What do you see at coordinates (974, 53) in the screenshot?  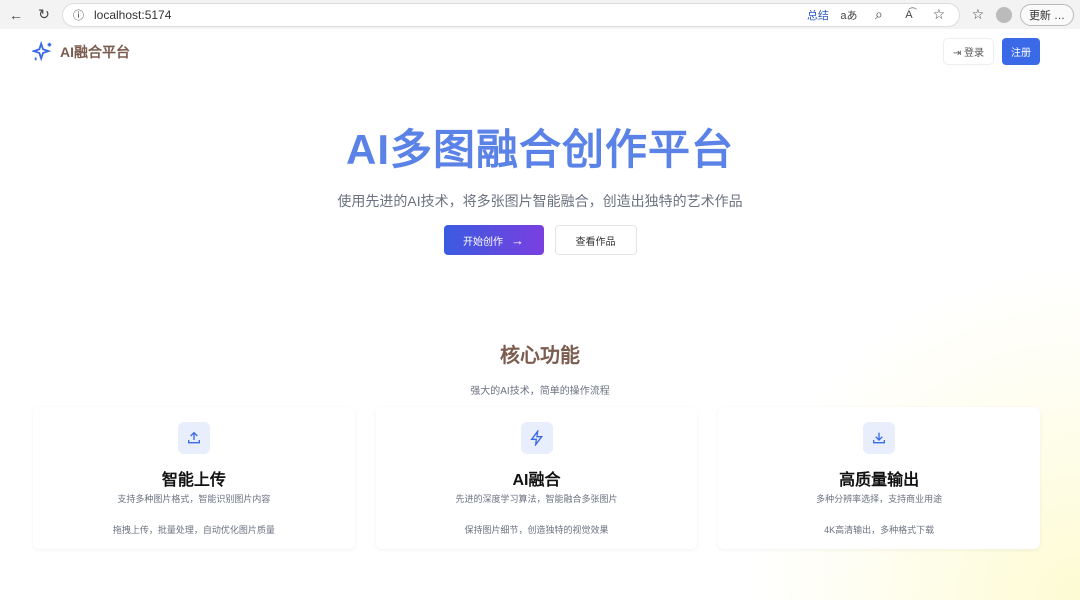 I see `login-label: 登录` at bounding box center [974, 53].